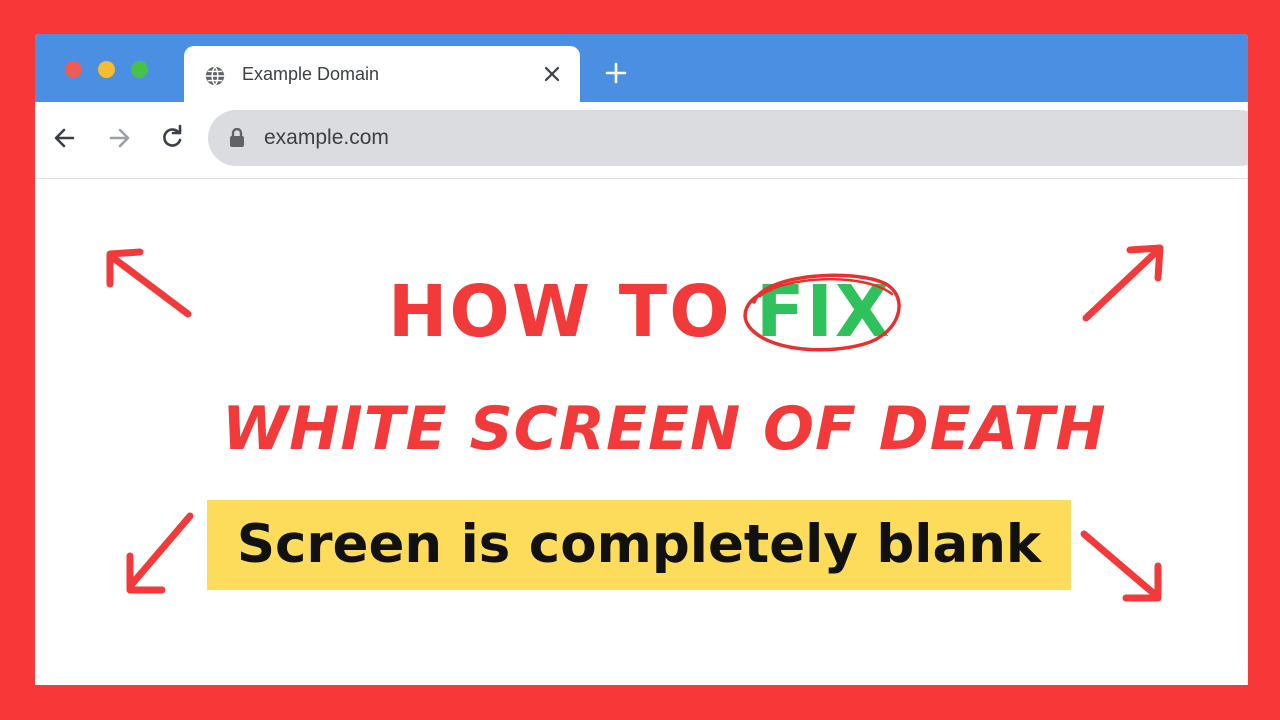  I want to click on lock-icon, so click(237, 137).